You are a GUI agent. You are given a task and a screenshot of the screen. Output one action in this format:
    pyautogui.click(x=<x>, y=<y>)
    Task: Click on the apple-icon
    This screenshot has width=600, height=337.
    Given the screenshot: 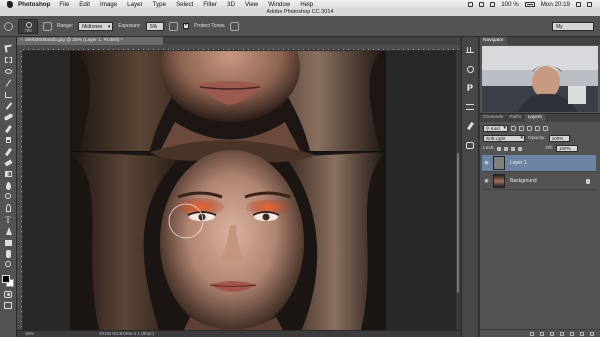 What is the action you would take?
    pyautogui.click(x=10, y=4)
    